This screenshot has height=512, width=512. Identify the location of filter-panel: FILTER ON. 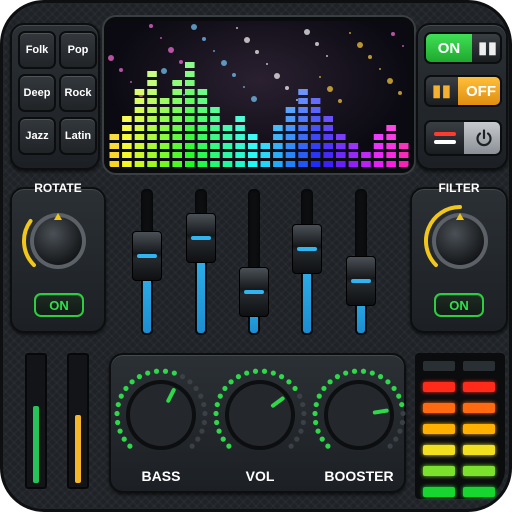
(459, 257).